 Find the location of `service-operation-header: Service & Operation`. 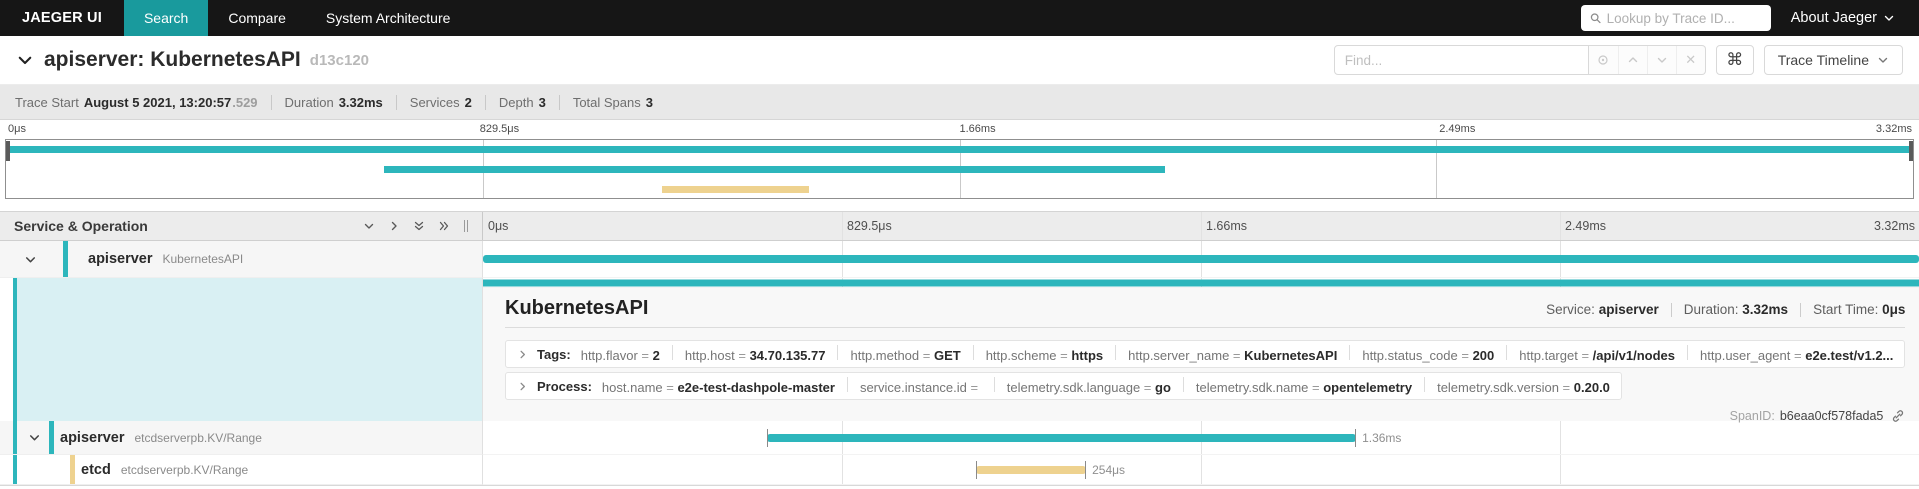

service-operation-header: Service & Operation is located at coordinates (241, 226).